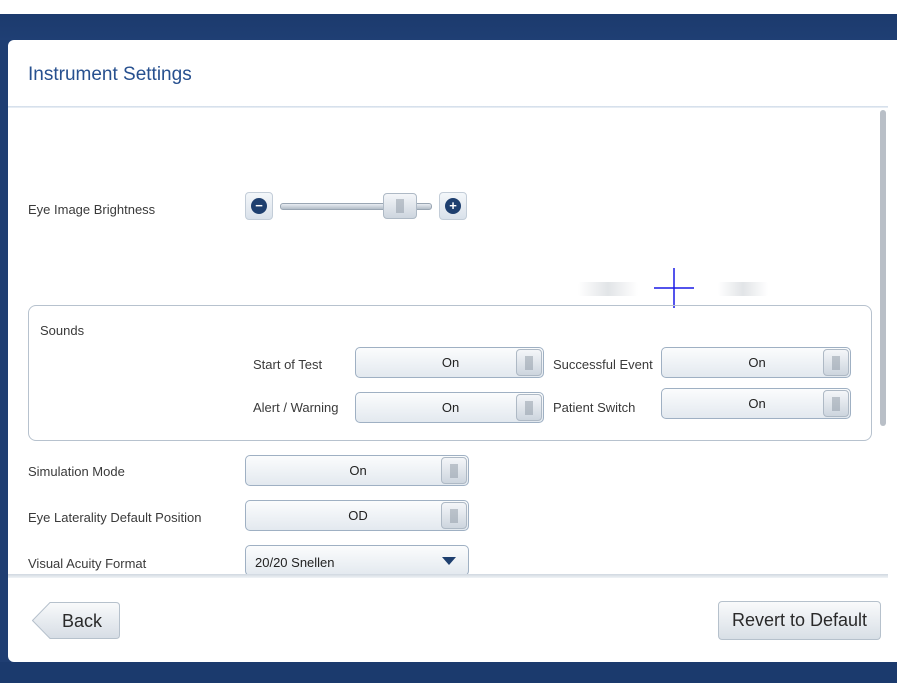 The width and height of the screenshot is (897, 683). I want to click on plus-circle-icon: +, so click(453, 206).